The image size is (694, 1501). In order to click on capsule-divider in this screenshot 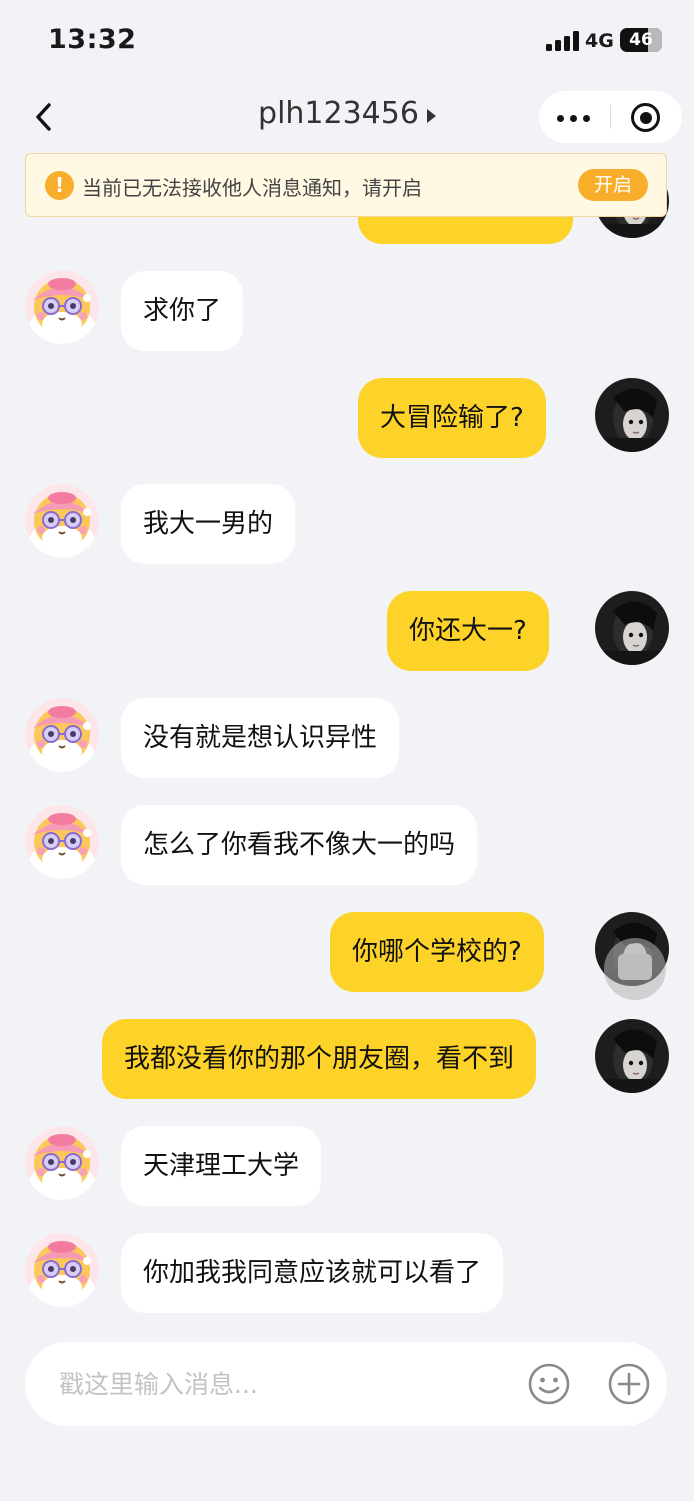, I will do `click(610, 117)`.